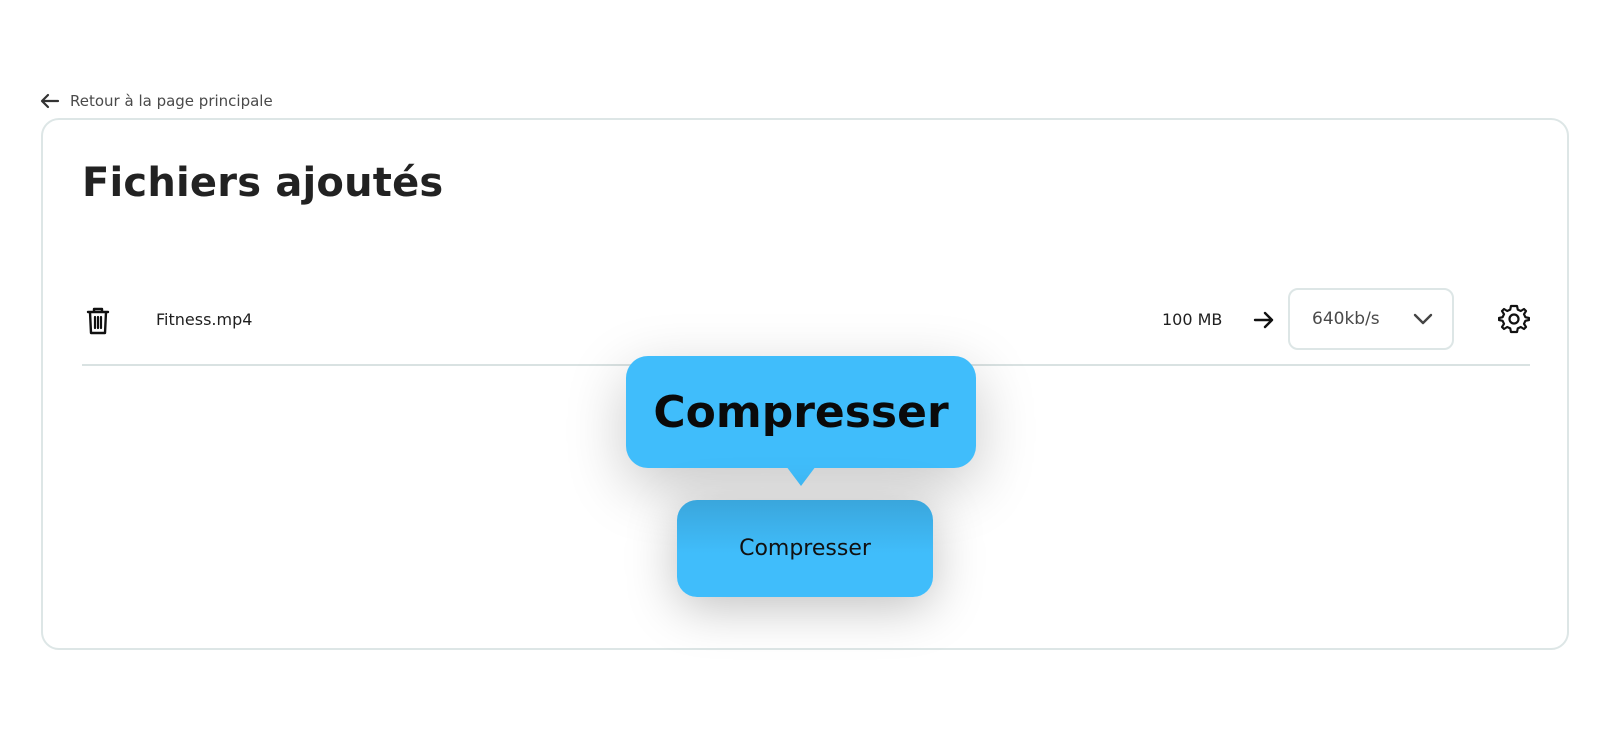 The width and height of the screenshot is (1616, 742). What do you see at coordinates (1346, 319) in the screenshot?
I see `bitrate-value: 640kb/s` at bounding box center [1346, 319].